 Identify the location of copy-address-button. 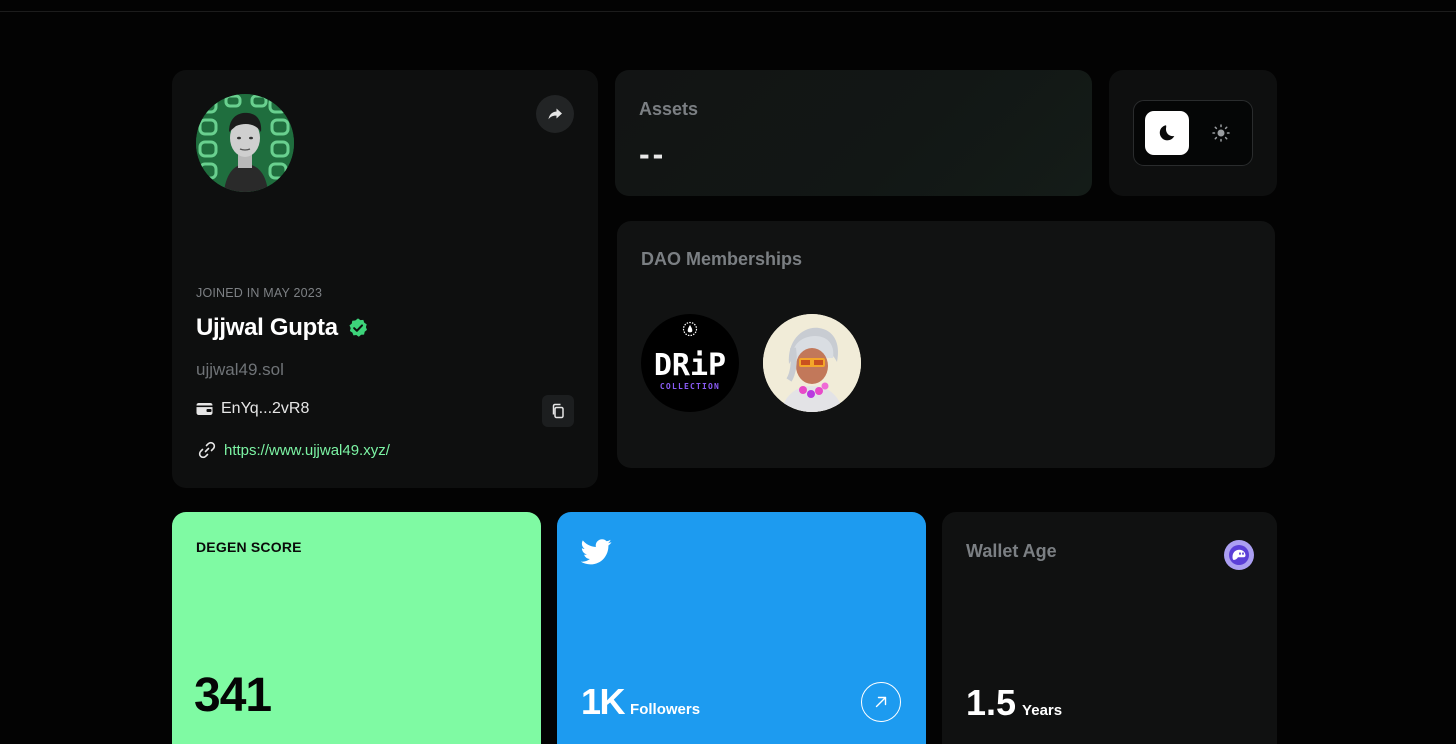
(558, 411).